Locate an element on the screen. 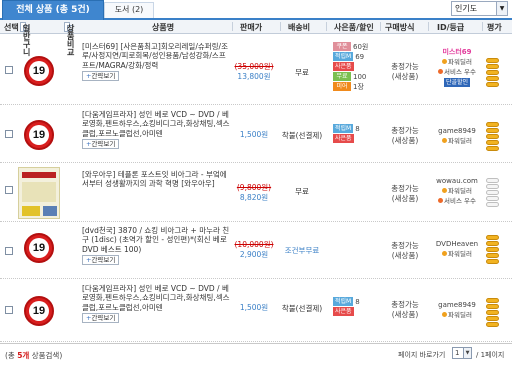  cart-button: 일반구니 is located at coordinates (25, 39).